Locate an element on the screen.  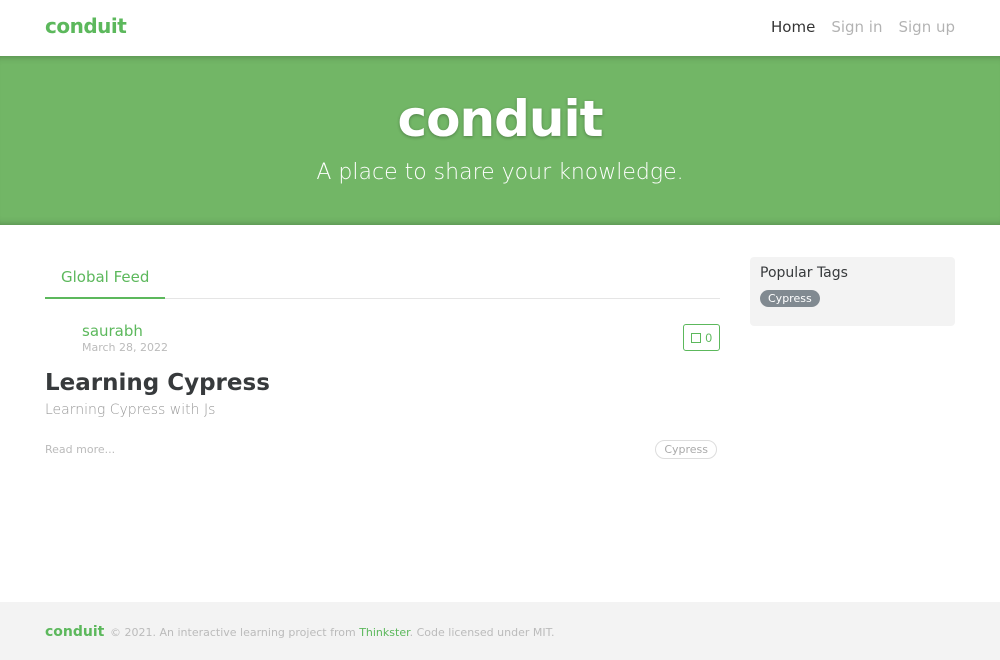
article-description: Learning Cypress with Js is located at coordinates (130, 410).